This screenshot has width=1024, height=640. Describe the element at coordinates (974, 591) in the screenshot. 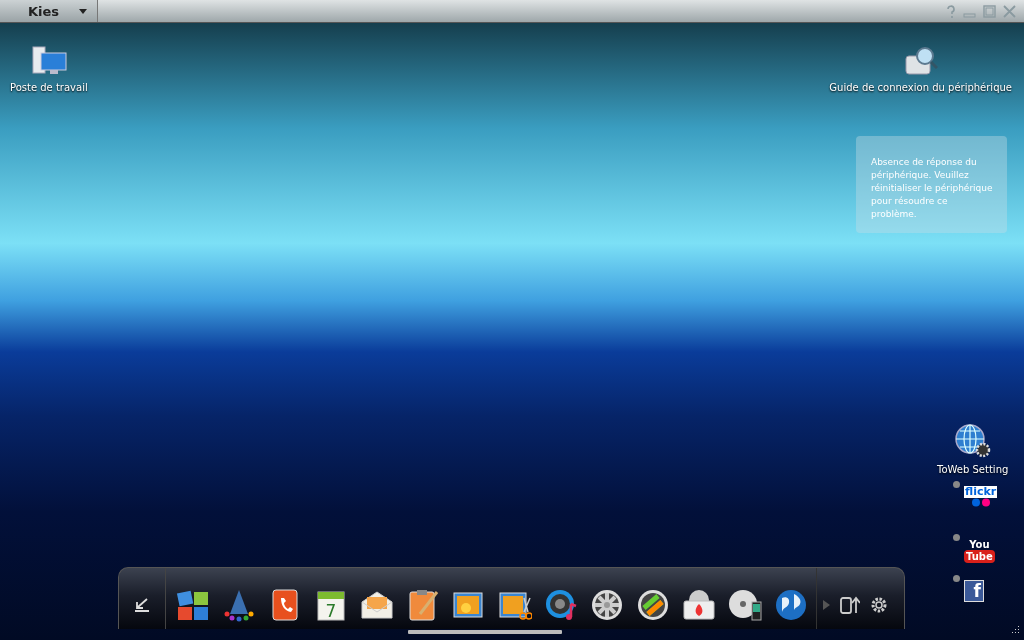

I see `facebook-logo: f` at that location.